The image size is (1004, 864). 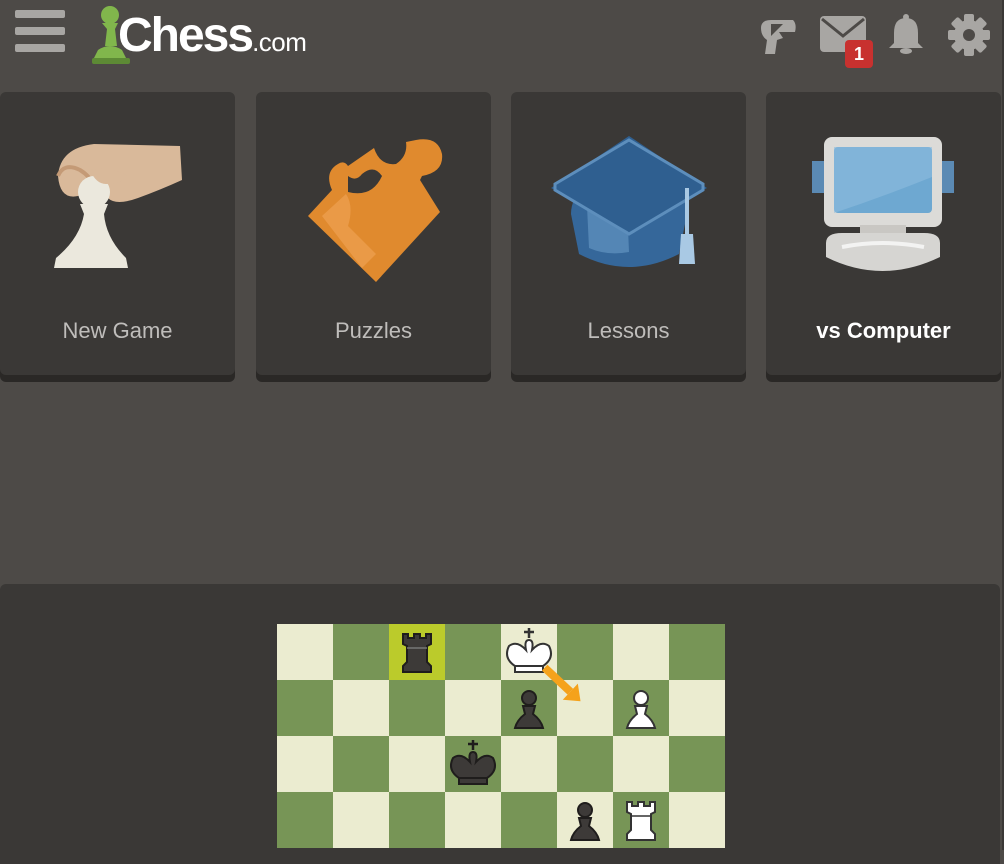 I want to click on square-d7, so click(x=473, y=708).